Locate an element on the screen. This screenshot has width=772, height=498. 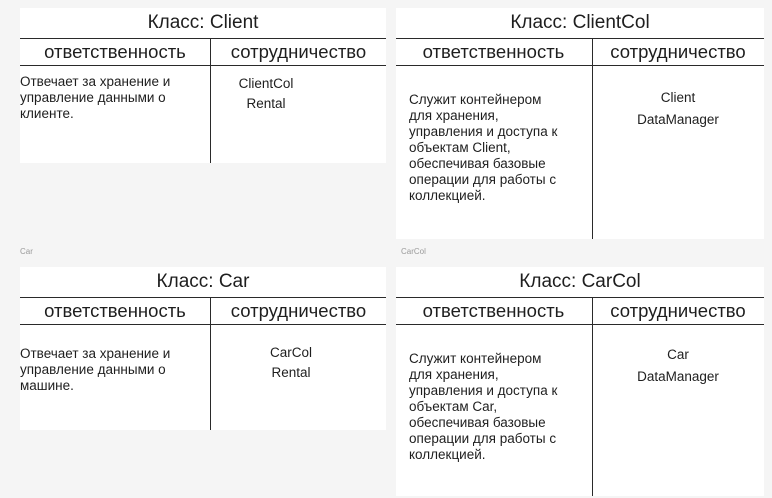
card-title: Класс: ClientCol is located at coordinates (580, 22).